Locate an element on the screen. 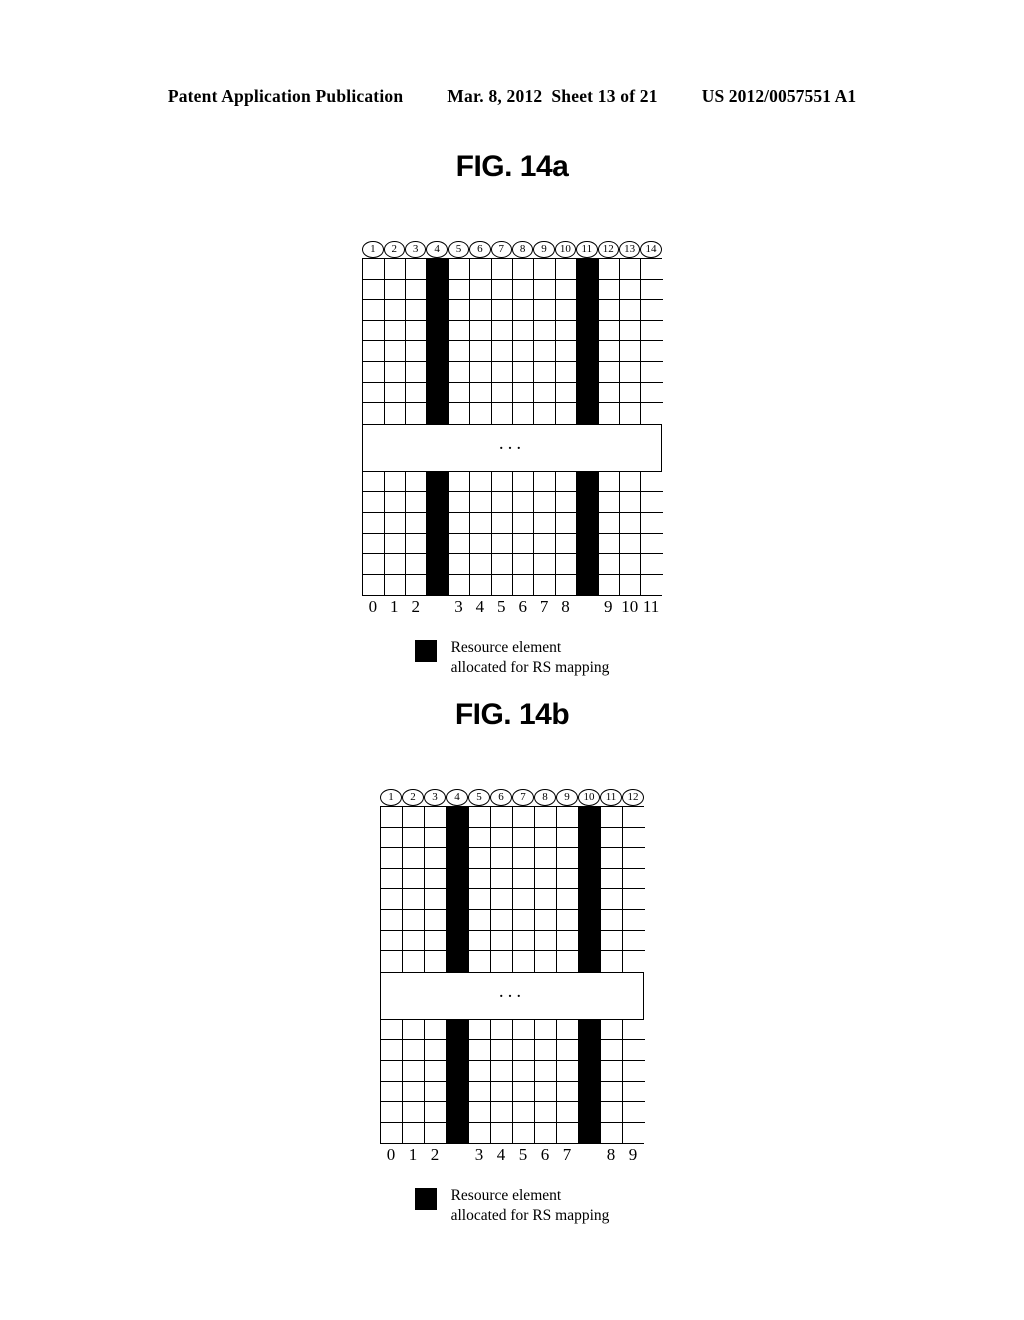  subcarrier-index-6: 6 is located at coordinates (501, 797).